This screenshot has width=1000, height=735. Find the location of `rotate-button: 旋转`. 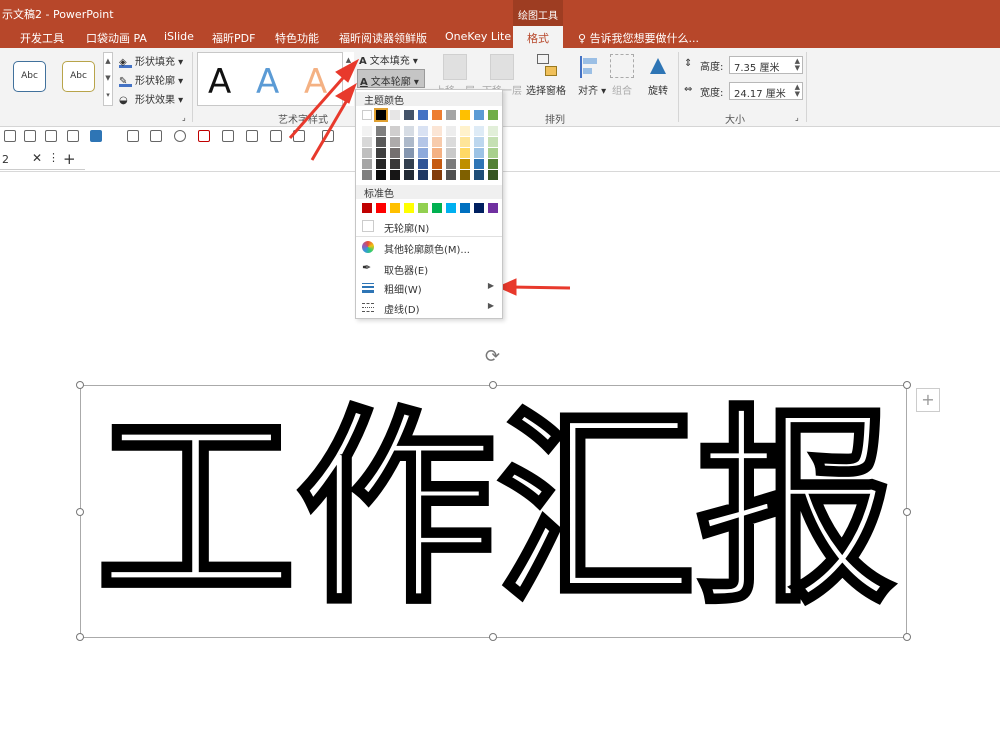

rotate-button: 旋转 is located at coordinates (658, 89).